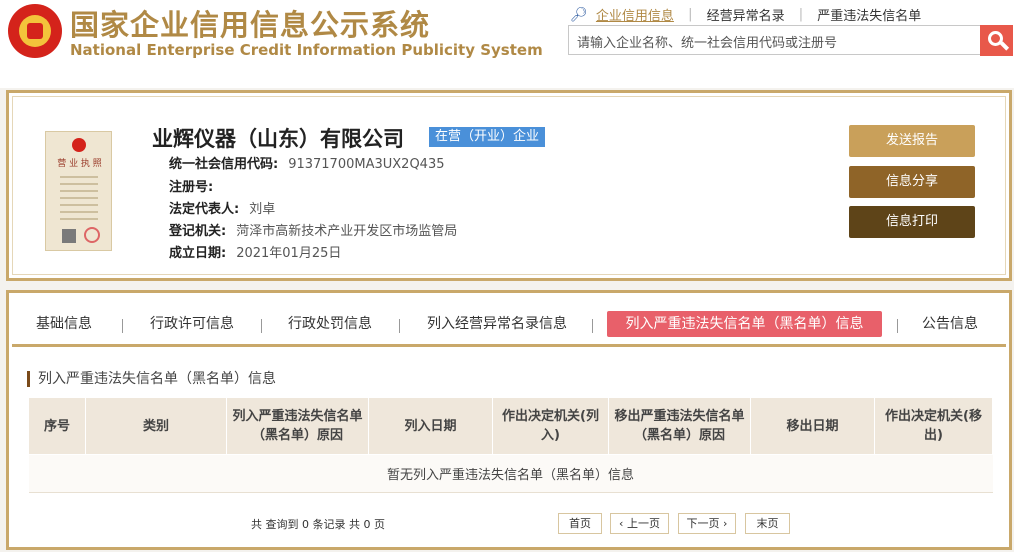 The width and height of the screenshot is (1014, 552). What do you see at coordinates (869, 14) in the screenshot?
I see `link-blacklist: 严重违法失信名单` at bounding box center [869, 14].